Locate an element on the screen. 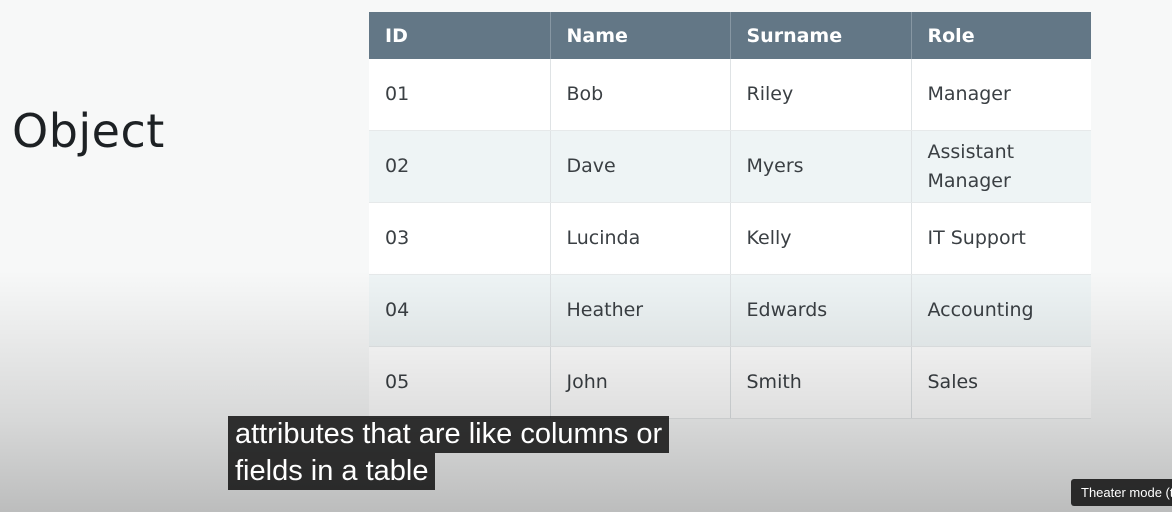 The height and width of the screenshot is (512, 1172). cell-name: John is located at coordinates (640, 382).